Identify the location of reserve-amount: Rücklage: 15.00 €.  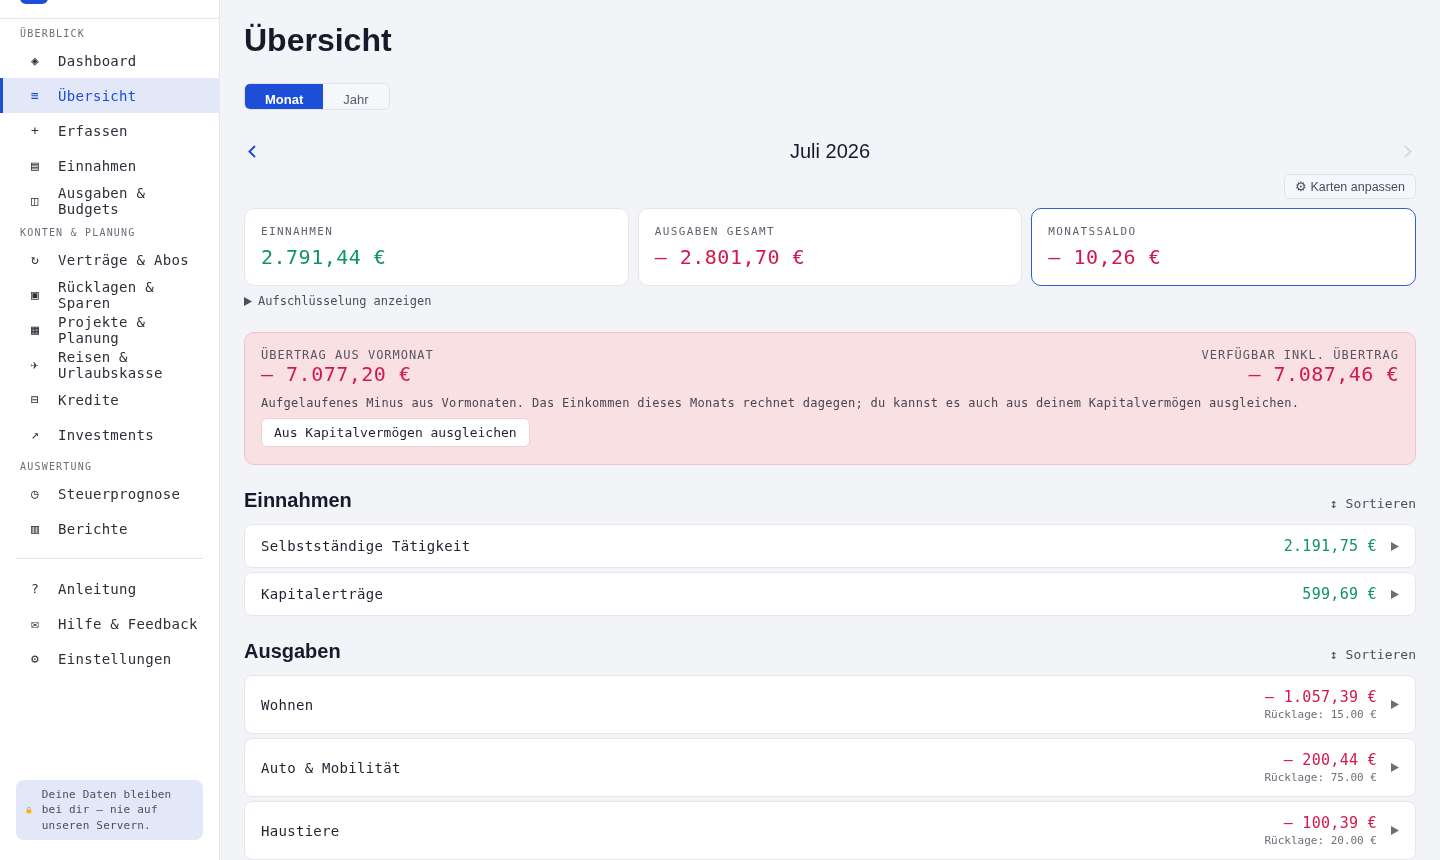
(1320, 714).